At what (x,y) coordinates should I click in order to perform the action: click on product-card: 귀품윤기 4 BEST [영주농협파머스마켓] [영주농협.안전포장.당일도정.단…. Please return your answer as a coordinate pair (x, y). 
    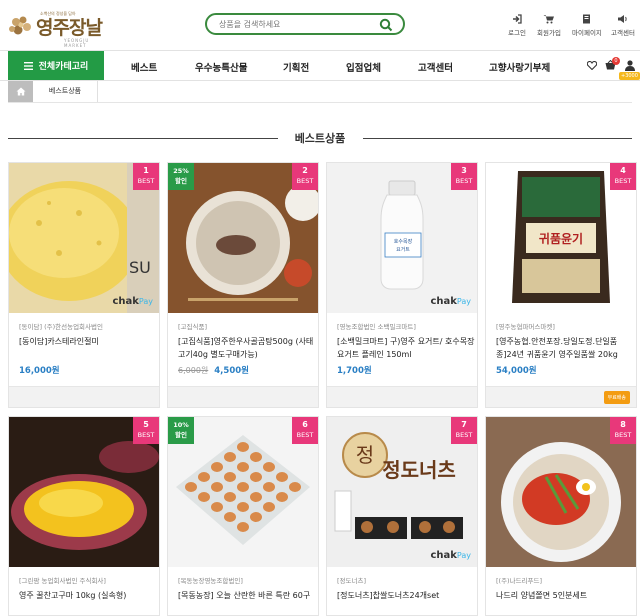
    Looking at the image, I should click on (561, 285).